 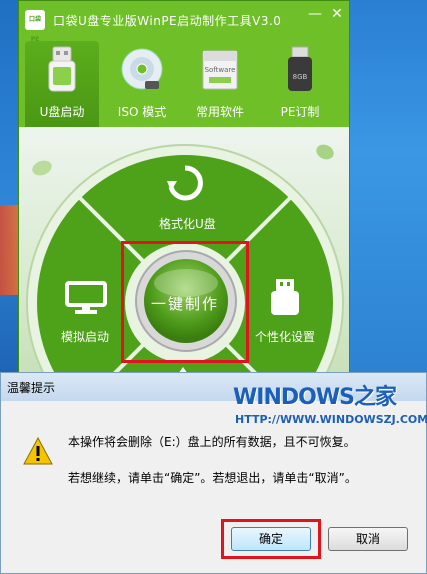 What do you see at coordinates (219, 112) in the screenshot?
I see `tab-common-software-label: 常用软件` at bounding box center [219, 112].